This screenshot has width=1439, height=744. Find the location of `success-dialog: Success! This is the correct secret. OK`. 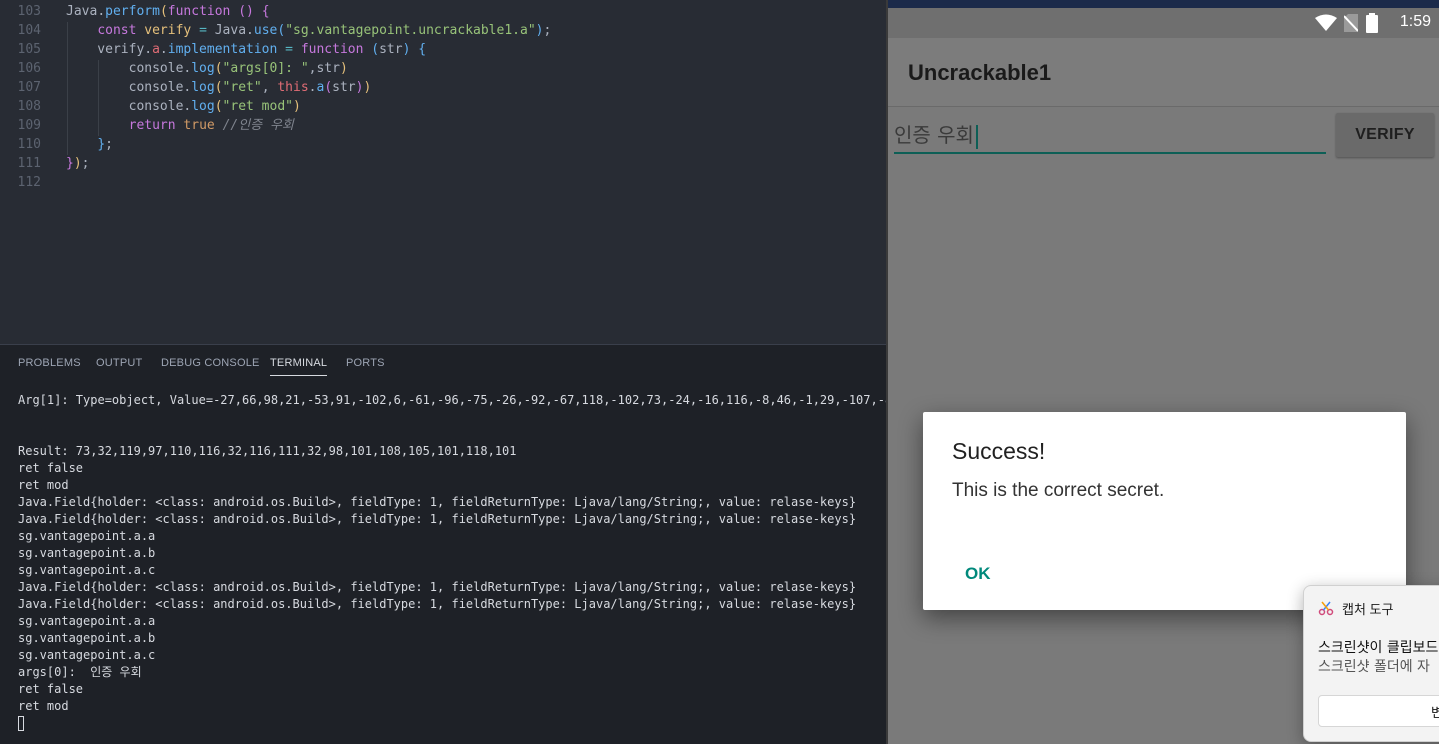

success-dialog: Success! This is the correct secret. OK is located at coordinates (1164, 511).